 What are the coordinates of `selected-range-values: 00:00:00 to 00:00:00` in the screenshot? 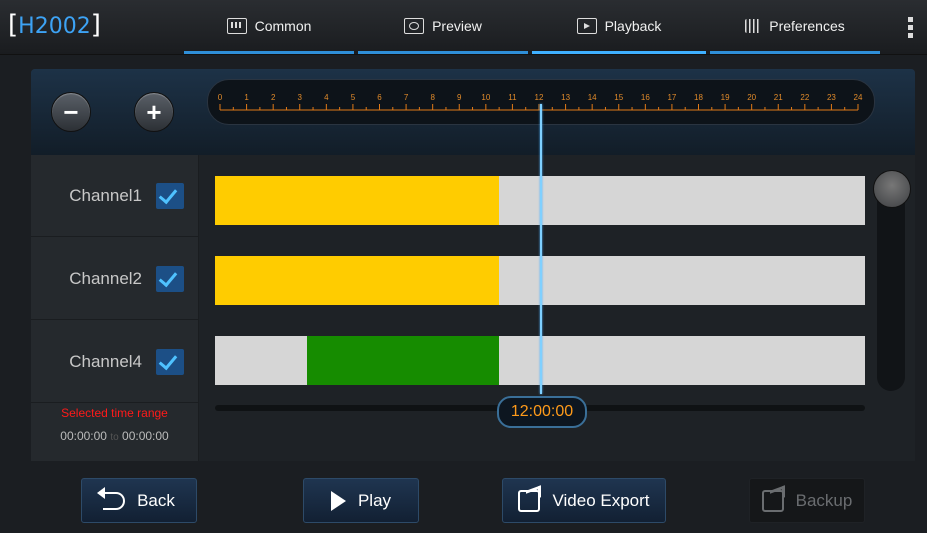 It's located at (114, 436).